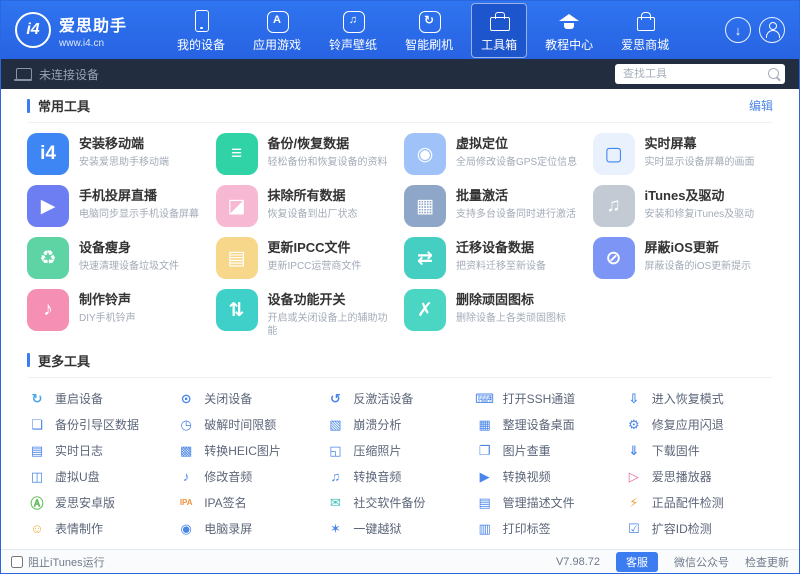 This screenshot has width=800, height=574. Describe the element at coordinates (738, 30) in the screenshot. I see `download-manager-button: ↓` at that location.